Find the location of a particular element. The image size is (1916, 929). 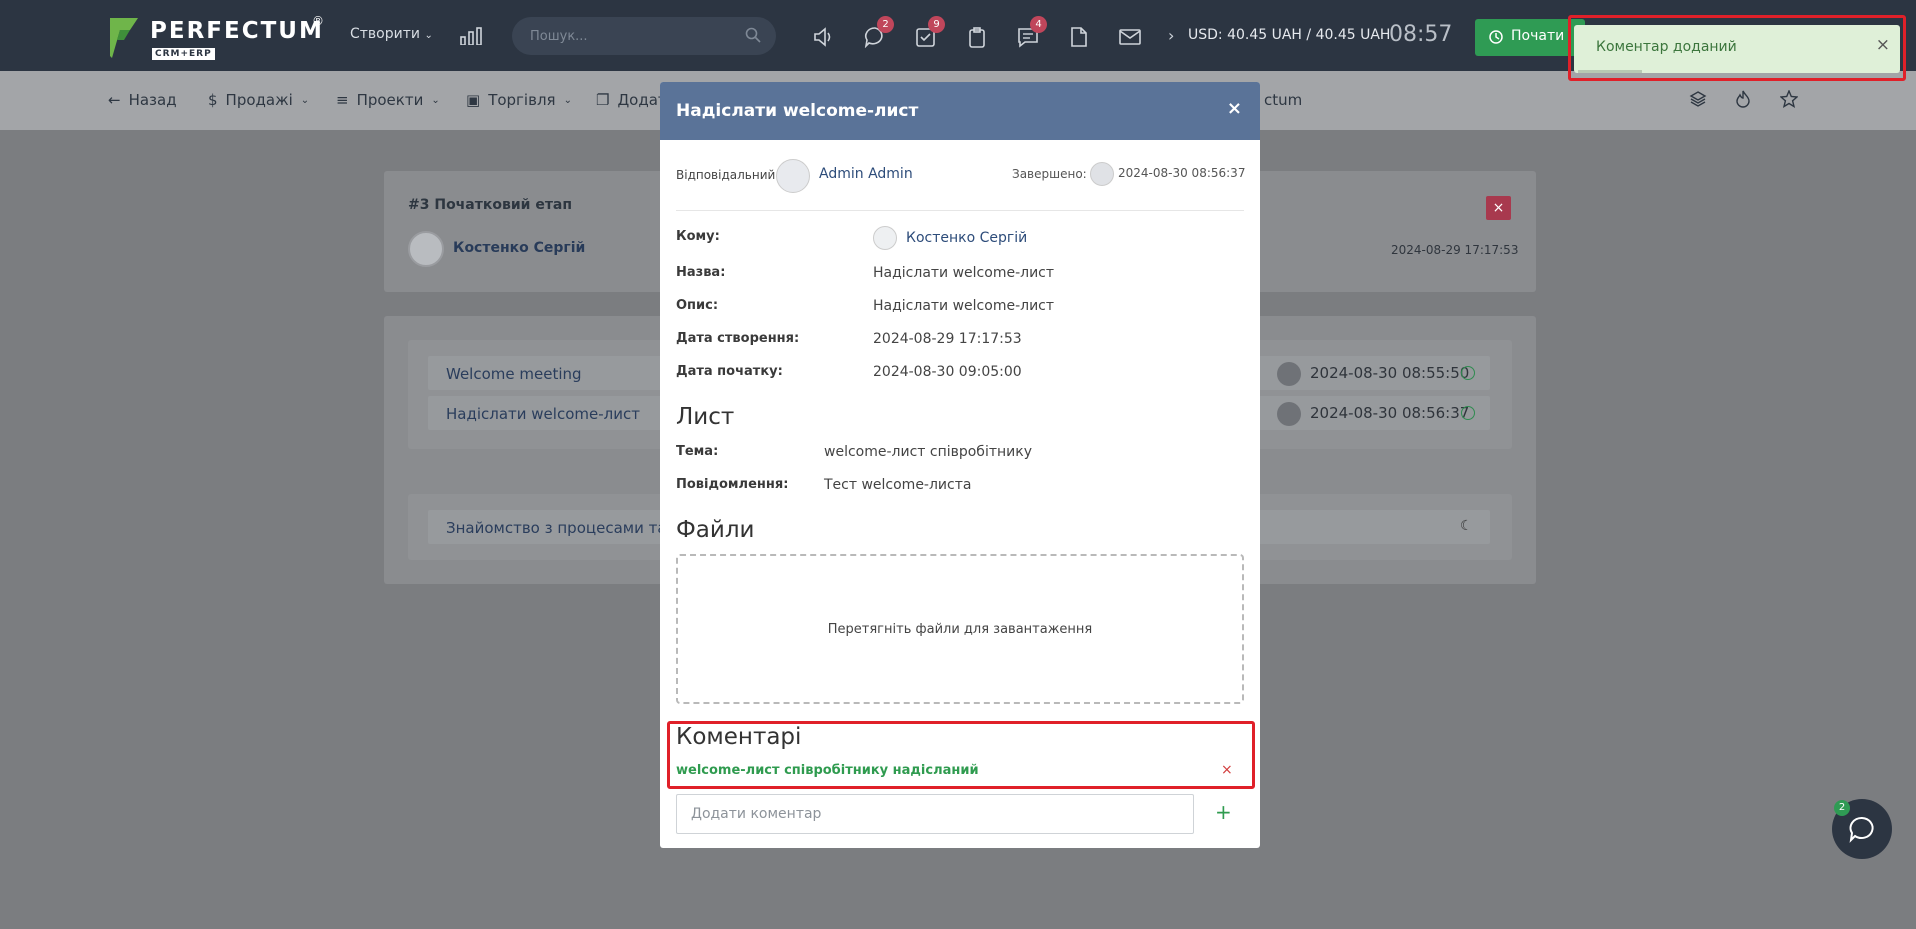

nav-perfectum-label: ctum is located at coordinates (1283, 100).